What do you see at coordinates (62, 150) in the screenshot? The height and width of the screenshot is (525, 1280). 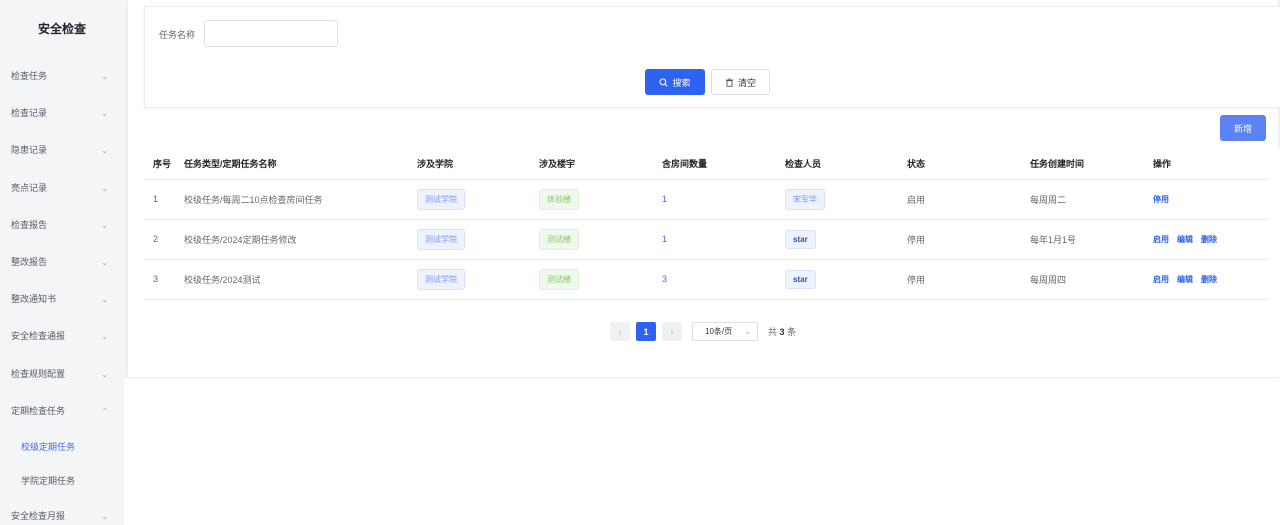 I see `sidebar-item-hazard-record: 隐患记录 ⌄` at bounding box center [62, 150].